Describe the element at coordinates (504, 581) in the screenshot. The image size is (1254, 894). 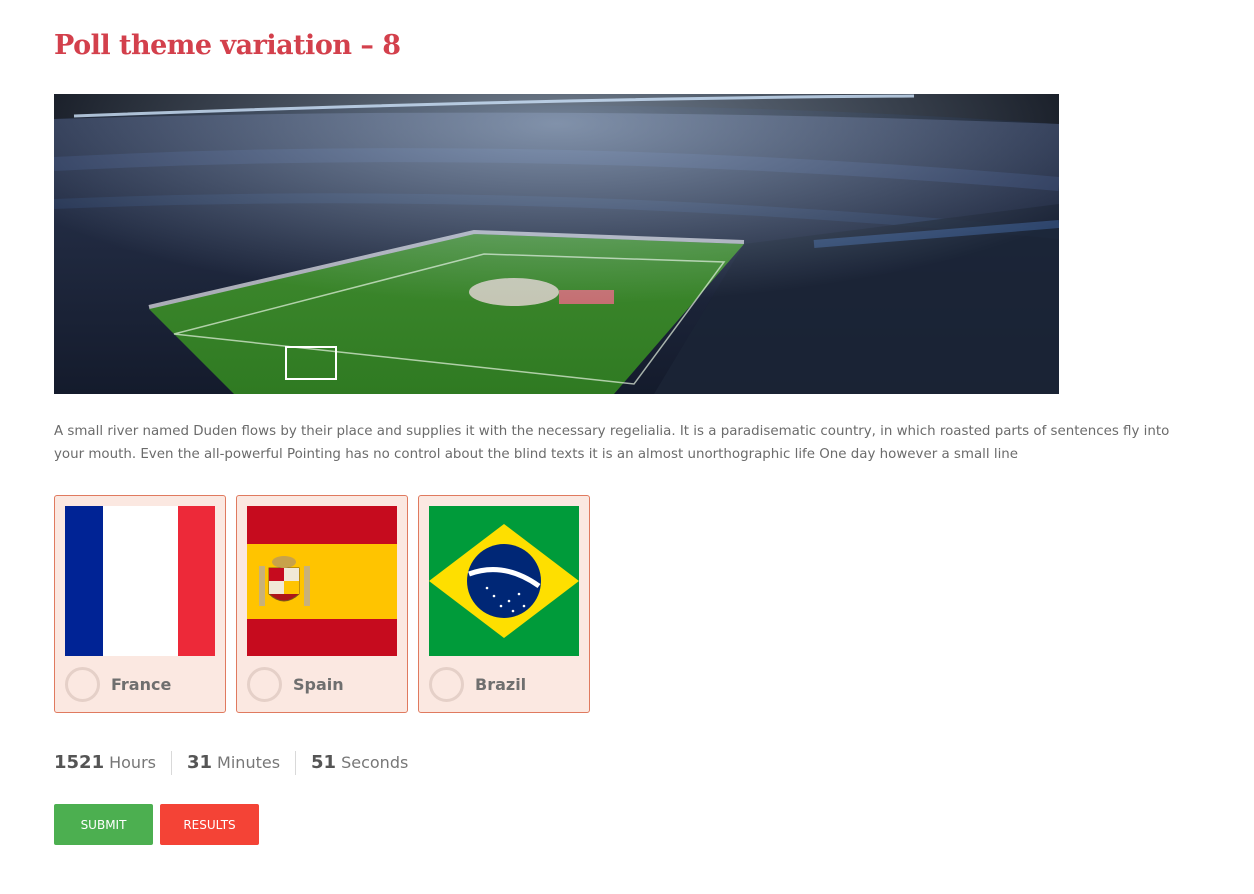
I see `brazil-flag` at that location.